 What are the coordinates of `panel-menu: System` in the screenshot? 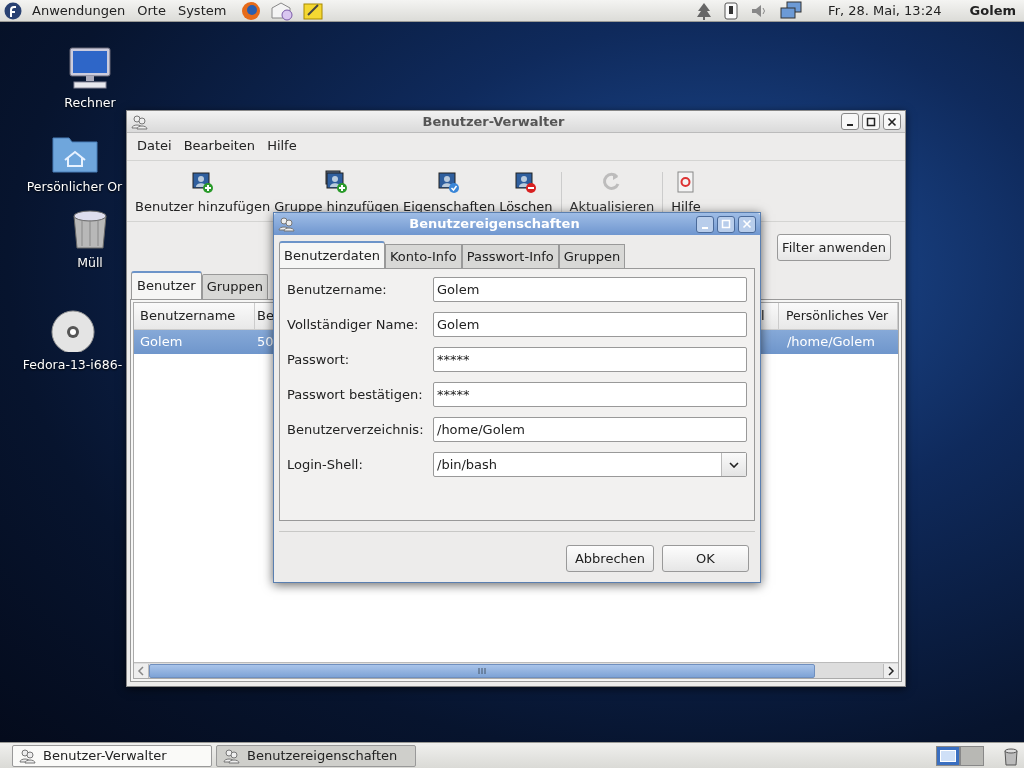 It's located at (202, 10).